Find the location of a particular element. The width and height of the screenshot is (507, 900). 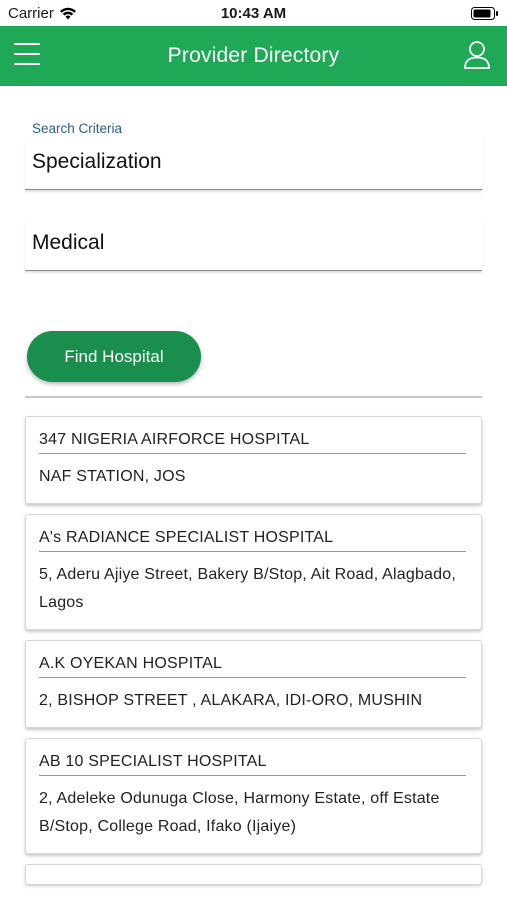

page-title: Provider Directory is located at coordinates (253, 55).